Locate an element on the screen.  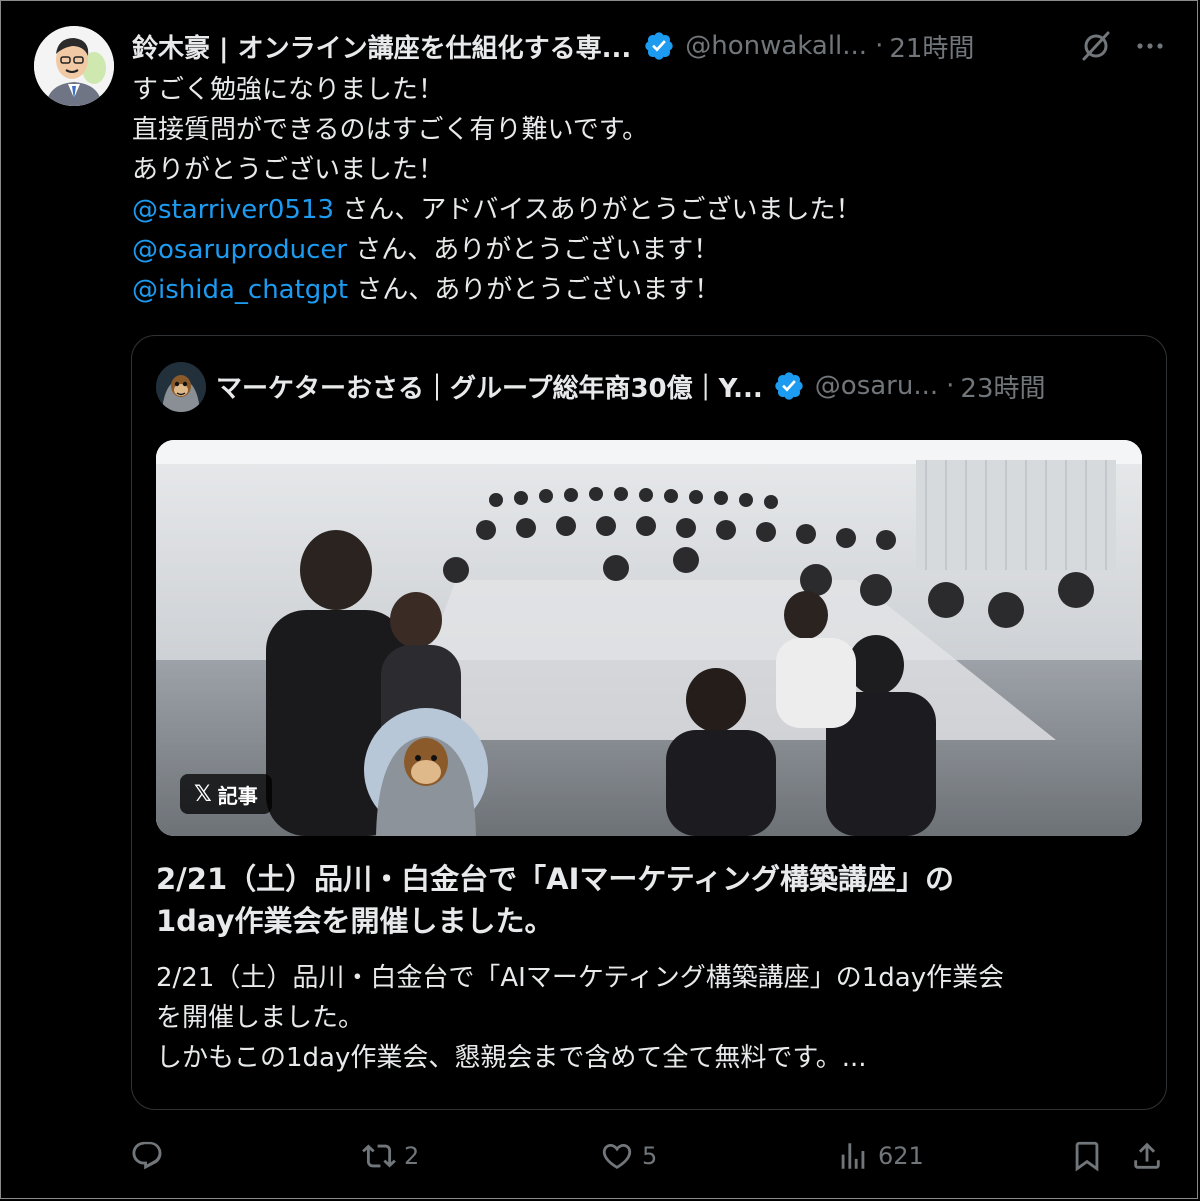
tweet-line: @ishida_chatgpt さん、ありがとうございます！ is located at coordinates (647, 290).